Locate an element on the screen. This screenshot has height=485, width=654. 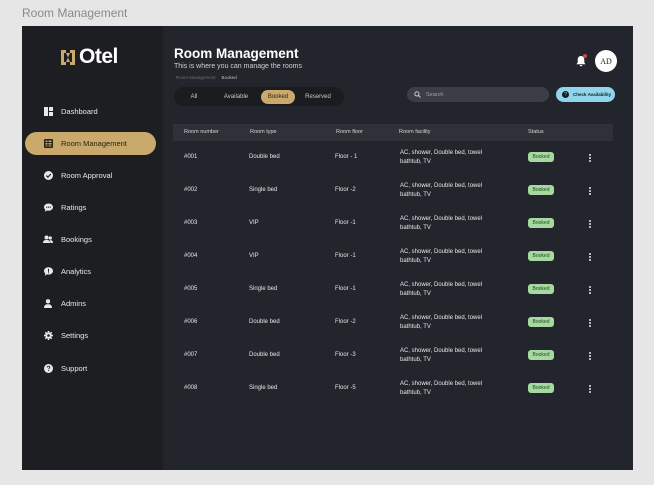
sidebar-item-label: Dashboard is located at coordinates (79, 111).